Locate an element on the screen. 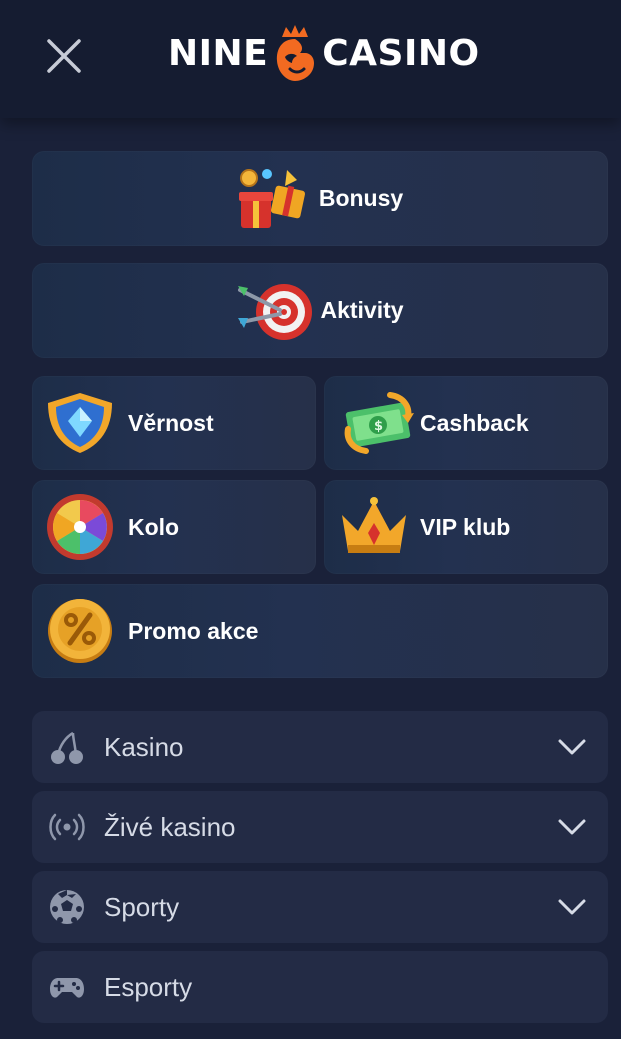  nav-label: Živé kasino is located at coordinates (170, 827).